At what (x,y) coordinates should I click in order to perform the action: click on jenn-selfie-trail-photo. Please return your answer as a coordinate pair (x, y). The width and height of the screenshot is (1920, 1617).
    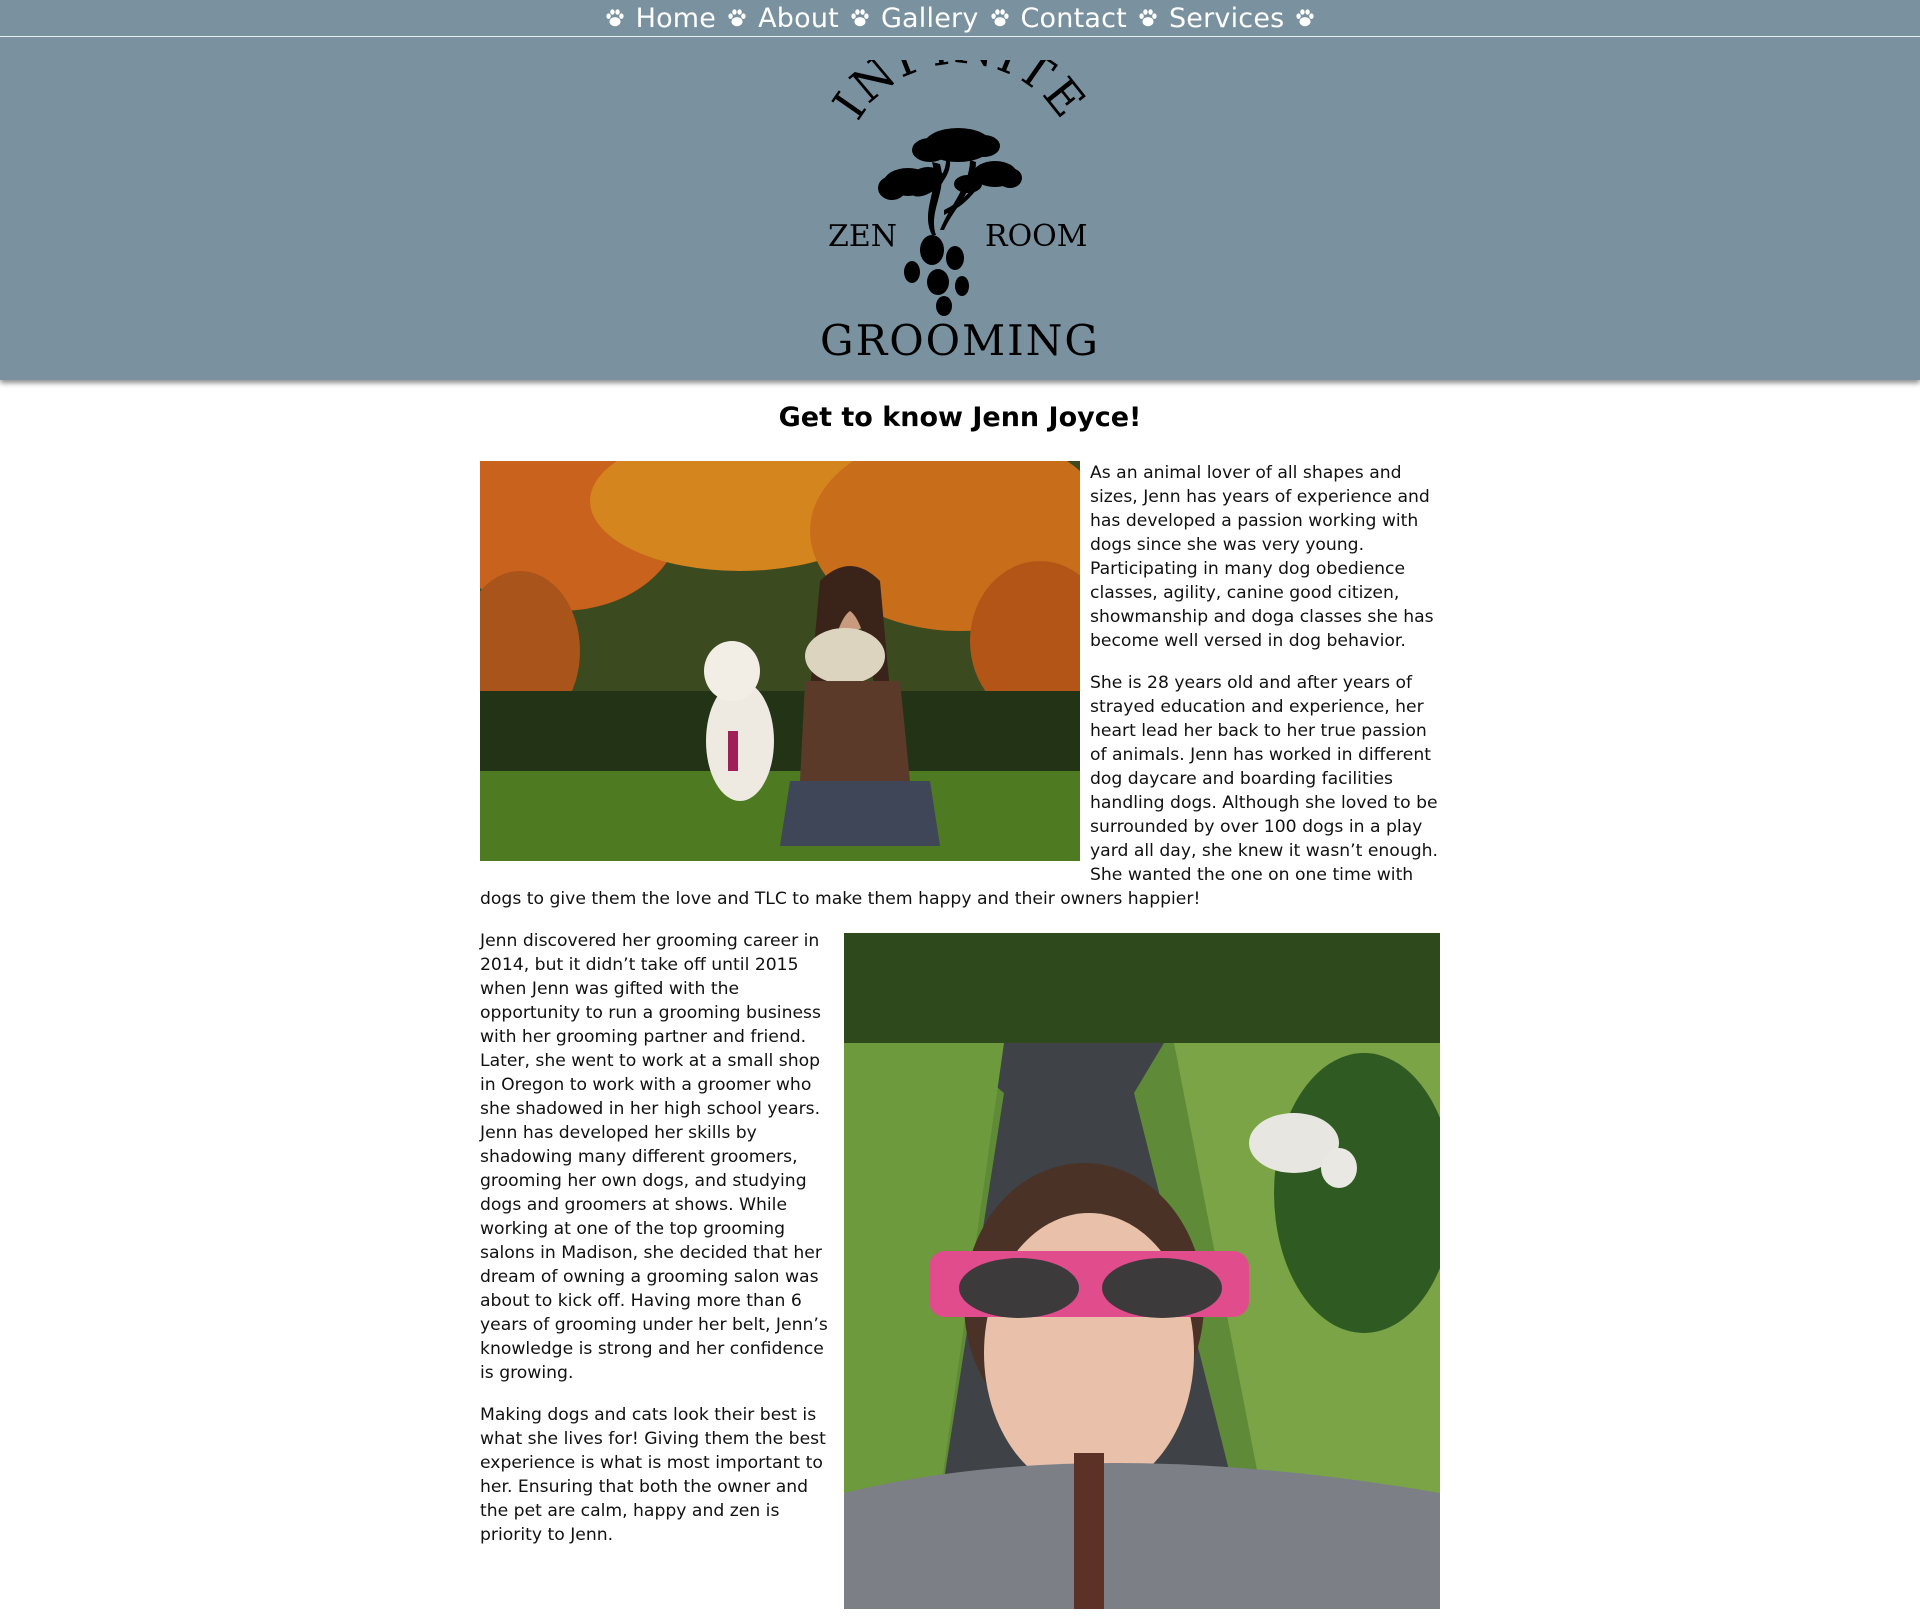
    Looking at the image, I should click on (1142, 1271).